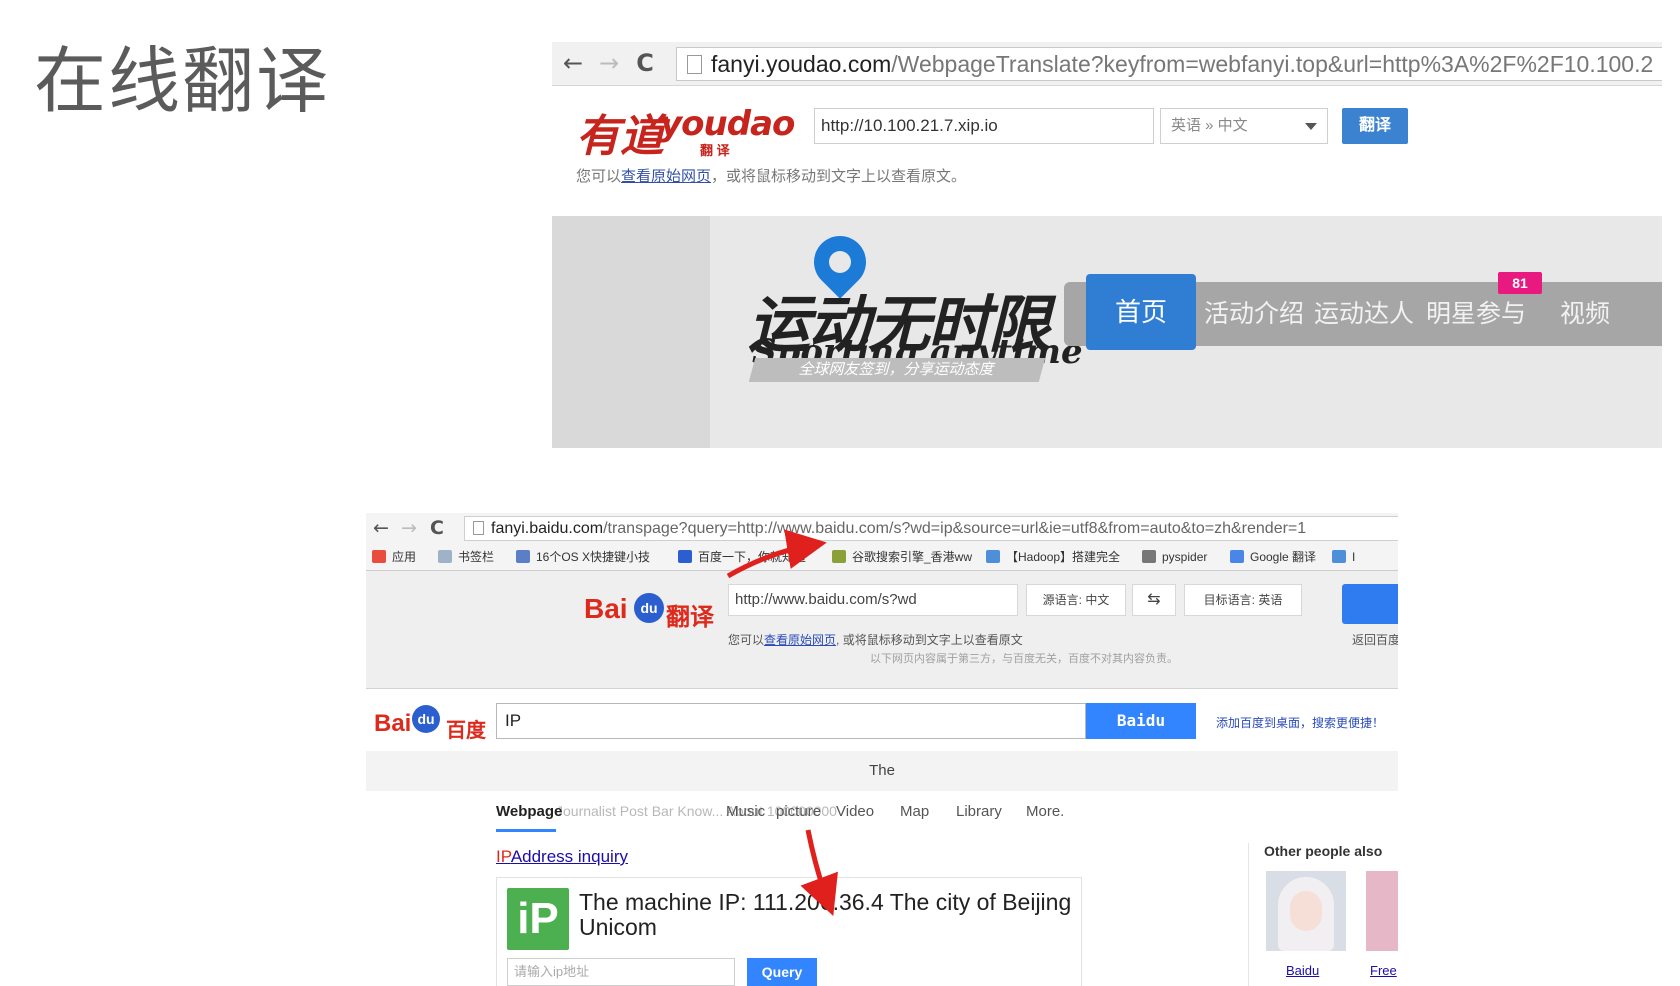 Image resolution: width=1680 pixels, height=986 pixels. Describe the element at coordinates (476, 557) in the screenshot. I see `bookmark-label: 书签栏` at that location.